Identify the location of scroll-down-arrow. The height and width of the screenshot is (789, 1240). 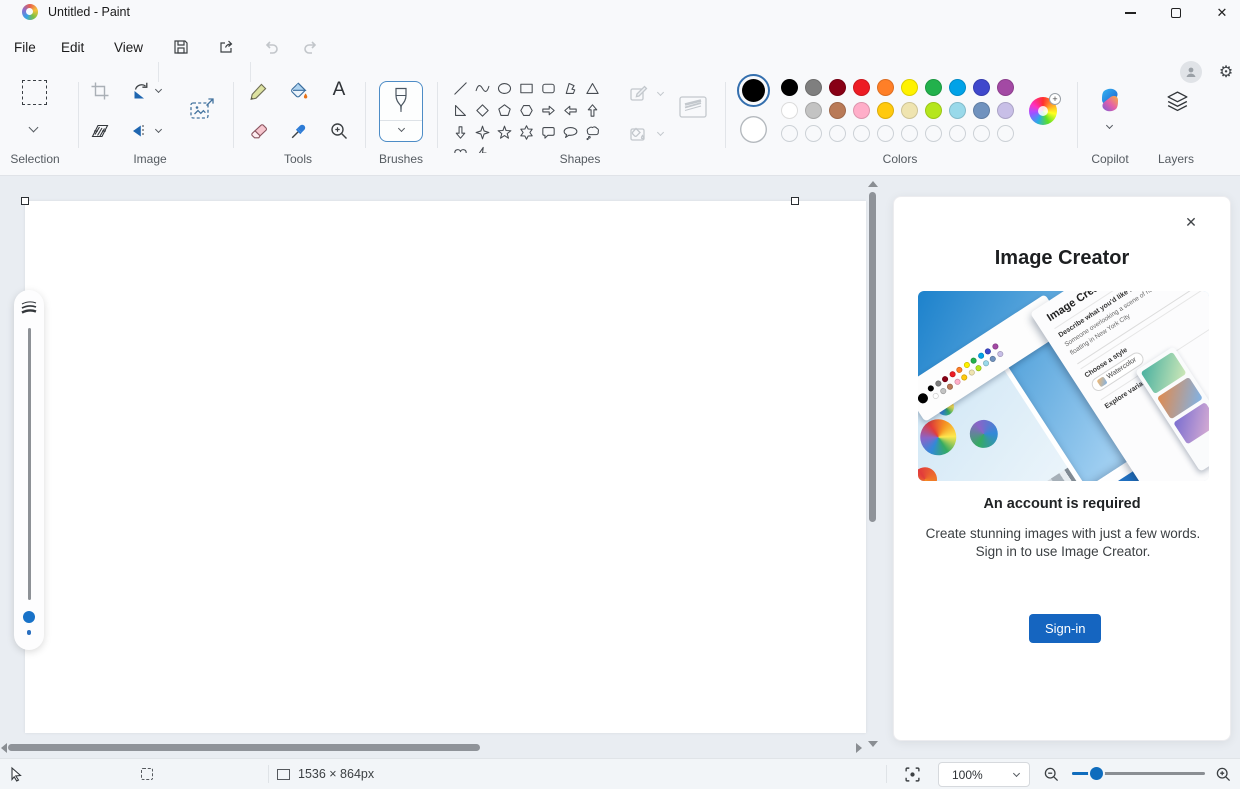
(873, 744).